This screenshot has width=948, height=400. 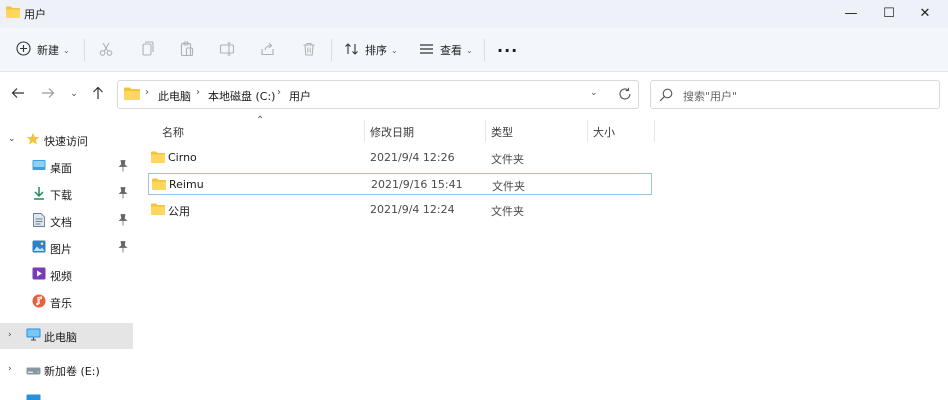 What do you see at coordinates (666, 96) in the screenshot?
I see `search-icon` at bounding box center [666, 96].